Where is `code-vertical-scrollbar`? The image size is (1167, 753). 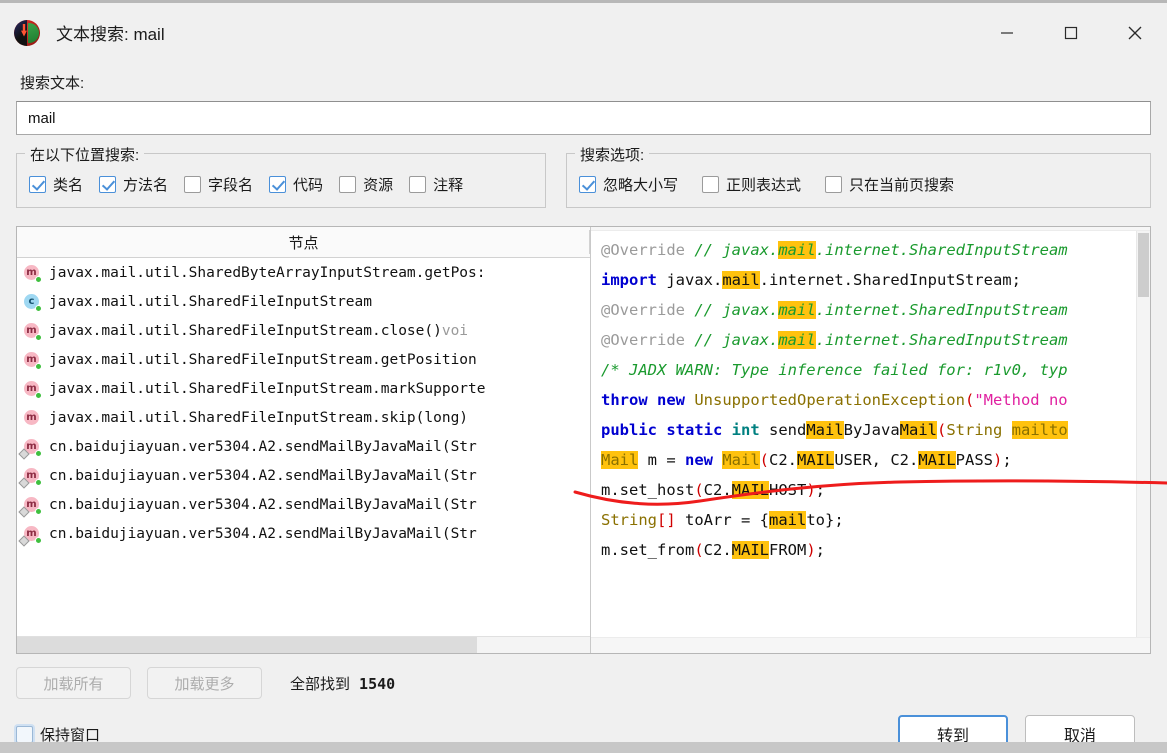 code-vertical-scrollbar is located at coordinates (1143, 434).